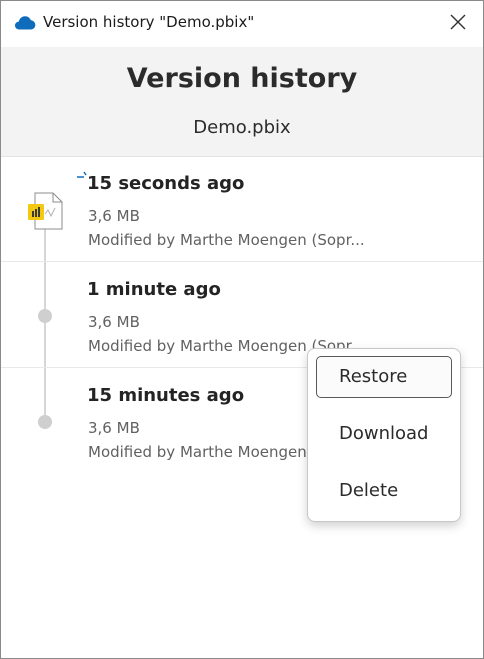 This screenshot has height=659, width=484. I want to click on download-menu-item: Download, so click(384, 434).